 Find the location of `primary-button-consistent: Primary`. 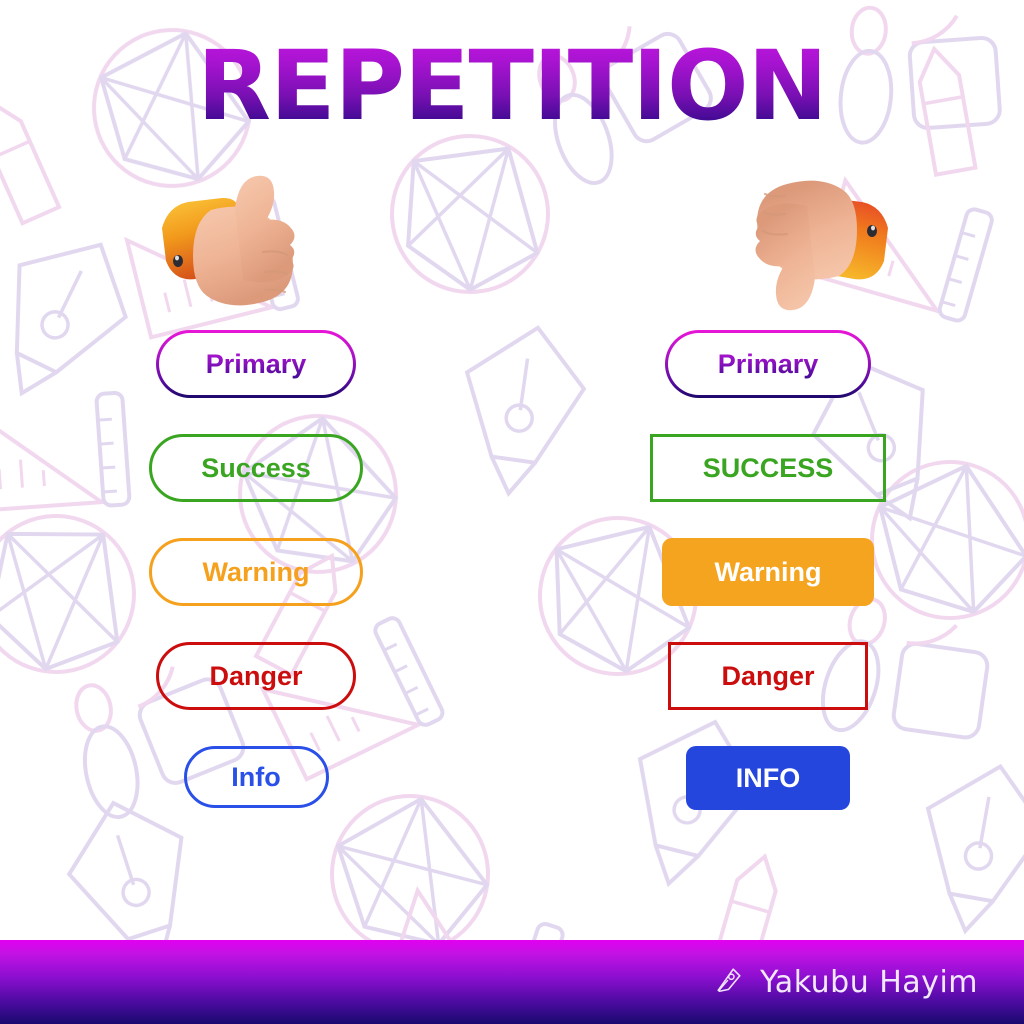

primary-button-consistent: Primary is located at coordinates (256, 364).